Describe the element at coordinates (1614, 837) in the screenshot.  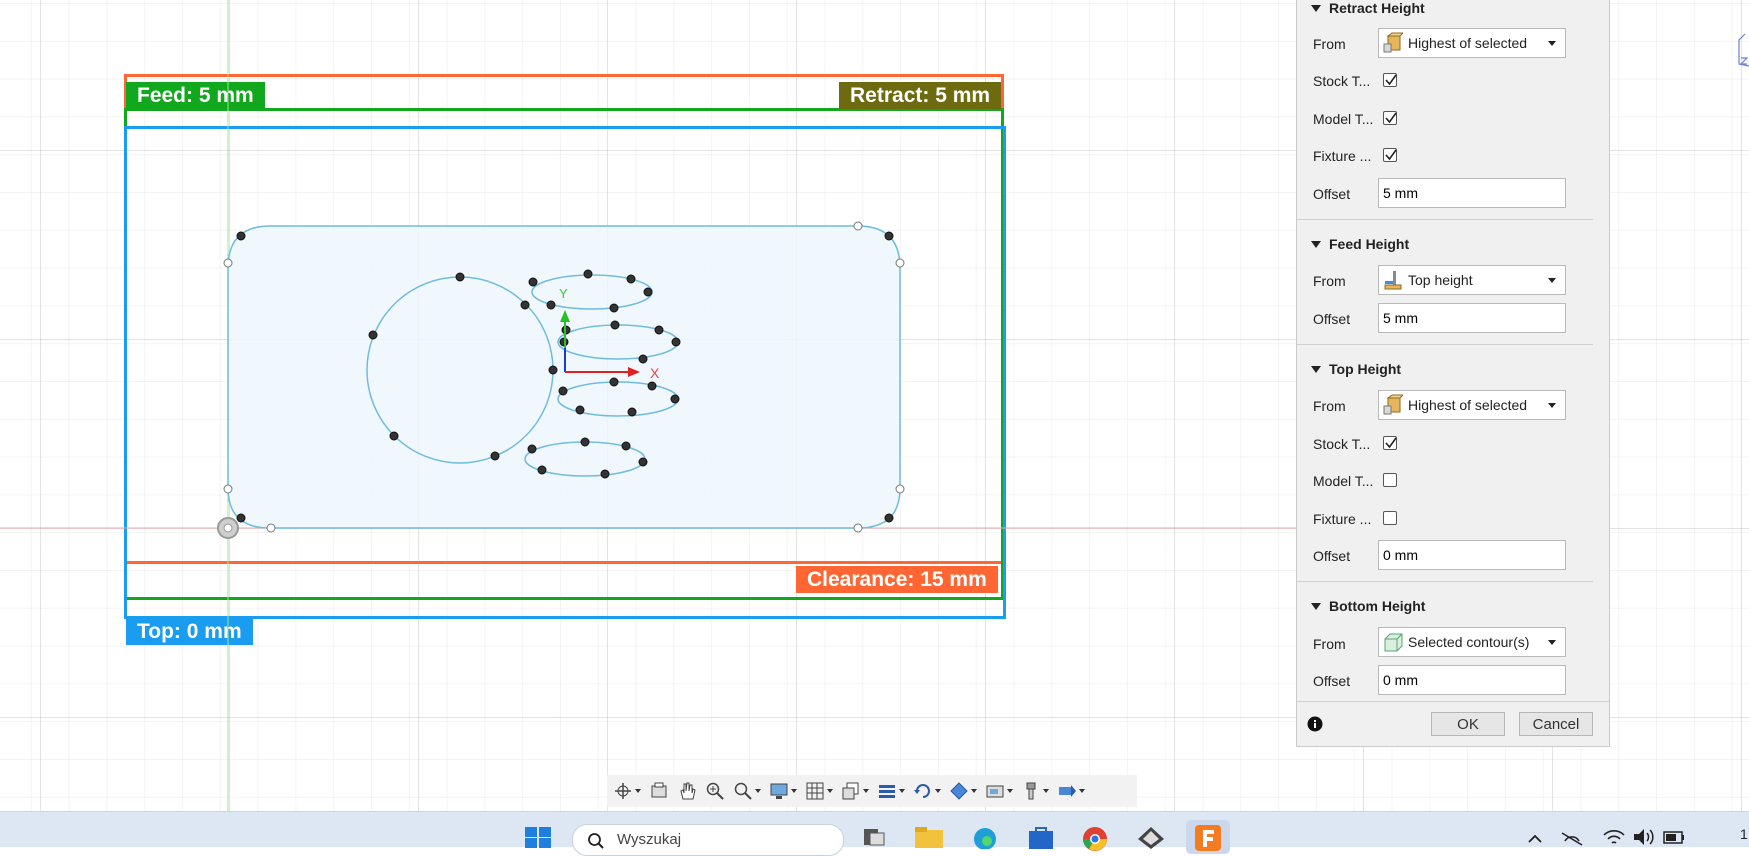
I see `wifi-icon` at that location.